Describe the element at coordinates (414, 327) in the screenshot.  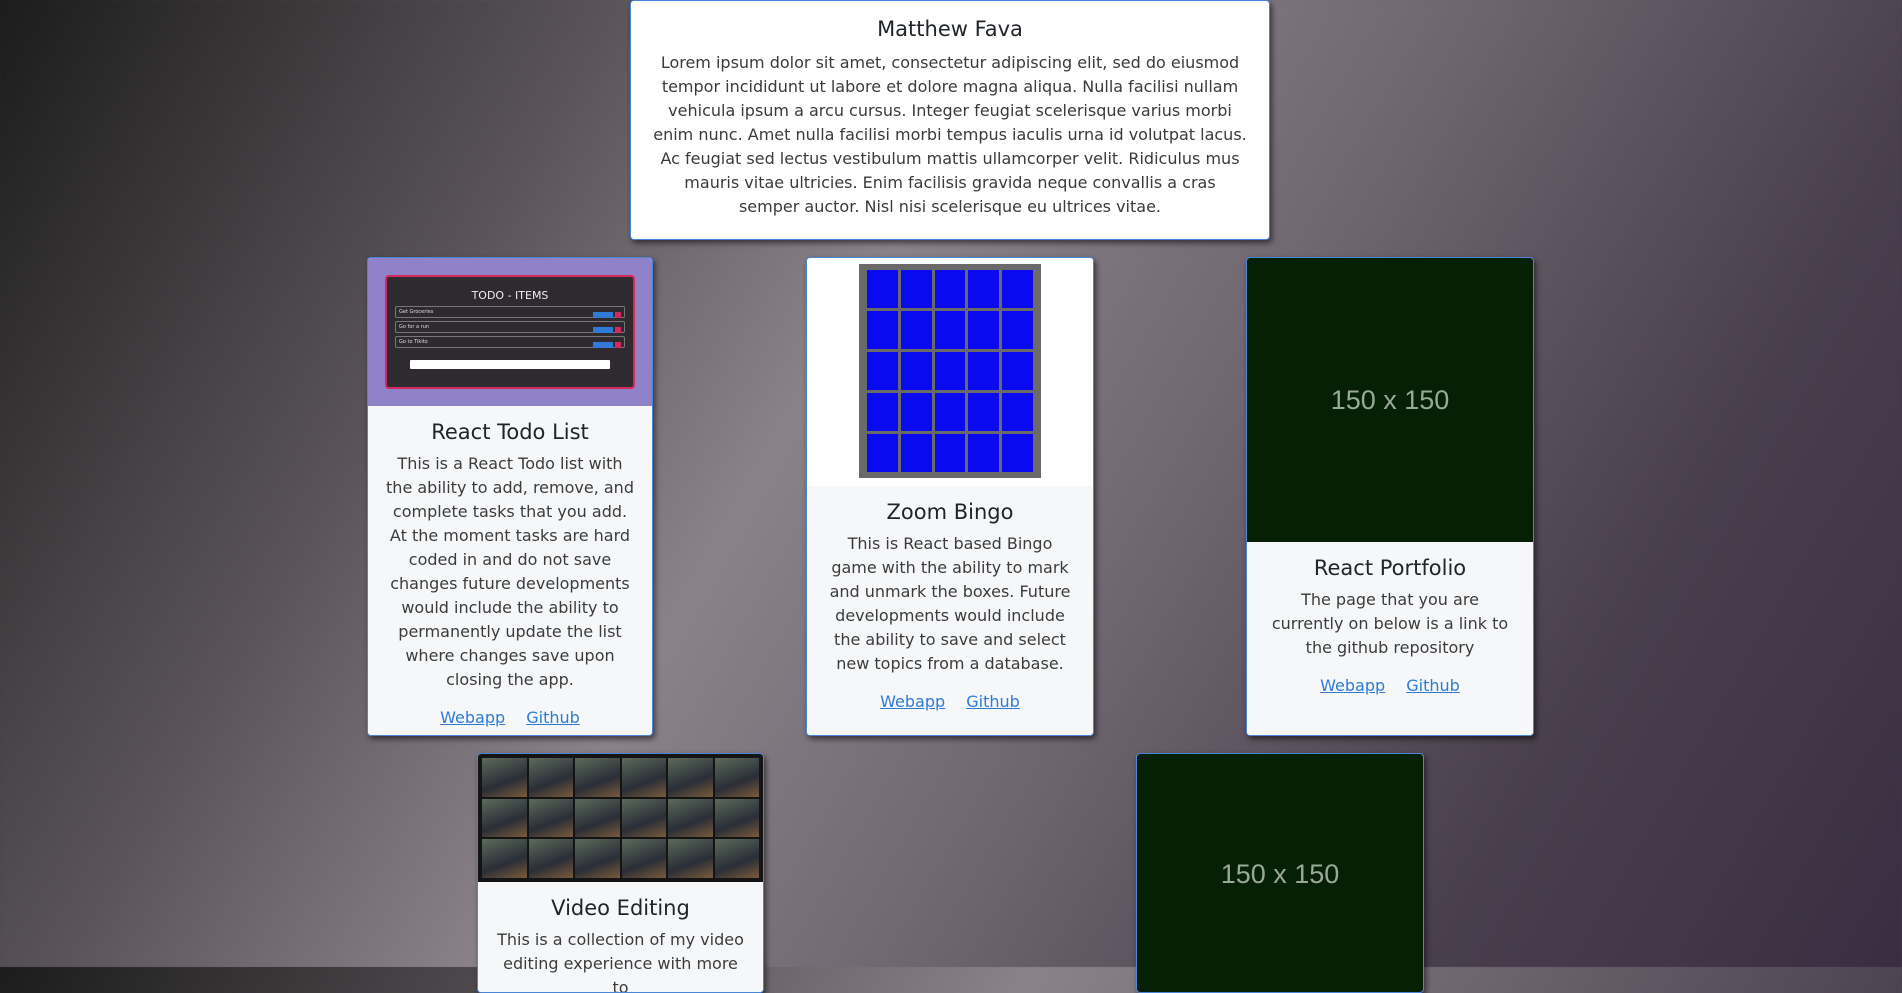
I see `todo-preview-item: Go for a run` at that location.